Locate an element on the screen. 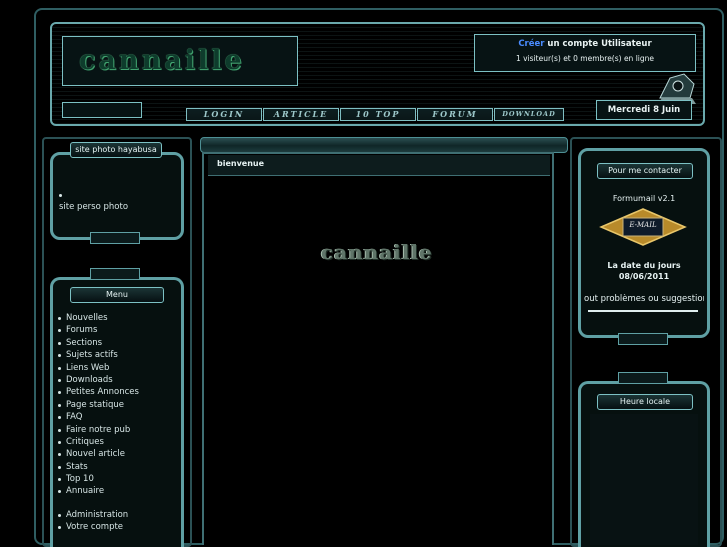 The width and height of the screenshot is (727, 547). email-badge-label: E-MAIL is located at coordinates (643, 225).